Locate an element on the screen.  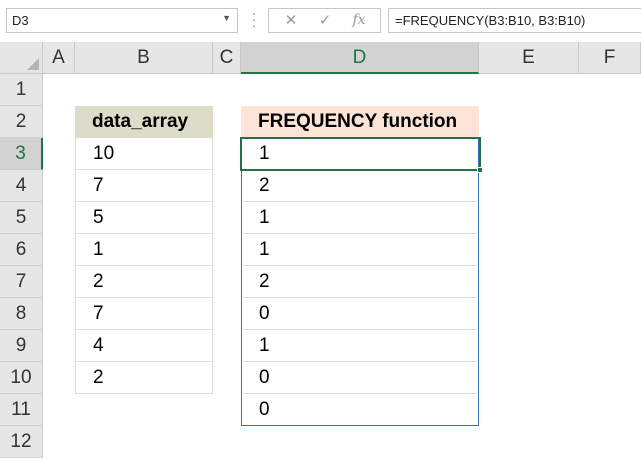
data-array-cell-b6: 1 is located at coordinates (144, 250).